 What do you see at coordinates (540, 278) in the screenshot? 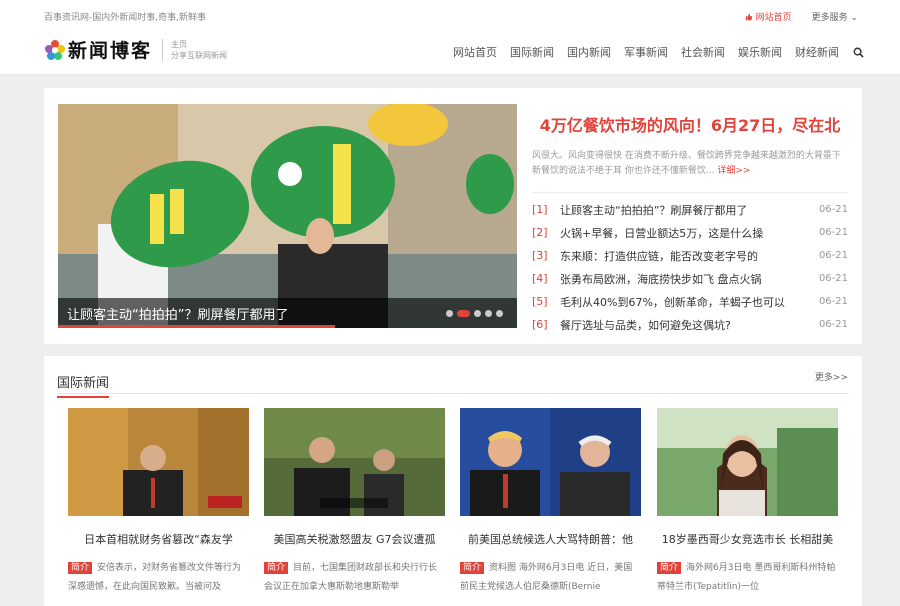
I see `list-item-number: [4]` at bounding box center [540, 278].